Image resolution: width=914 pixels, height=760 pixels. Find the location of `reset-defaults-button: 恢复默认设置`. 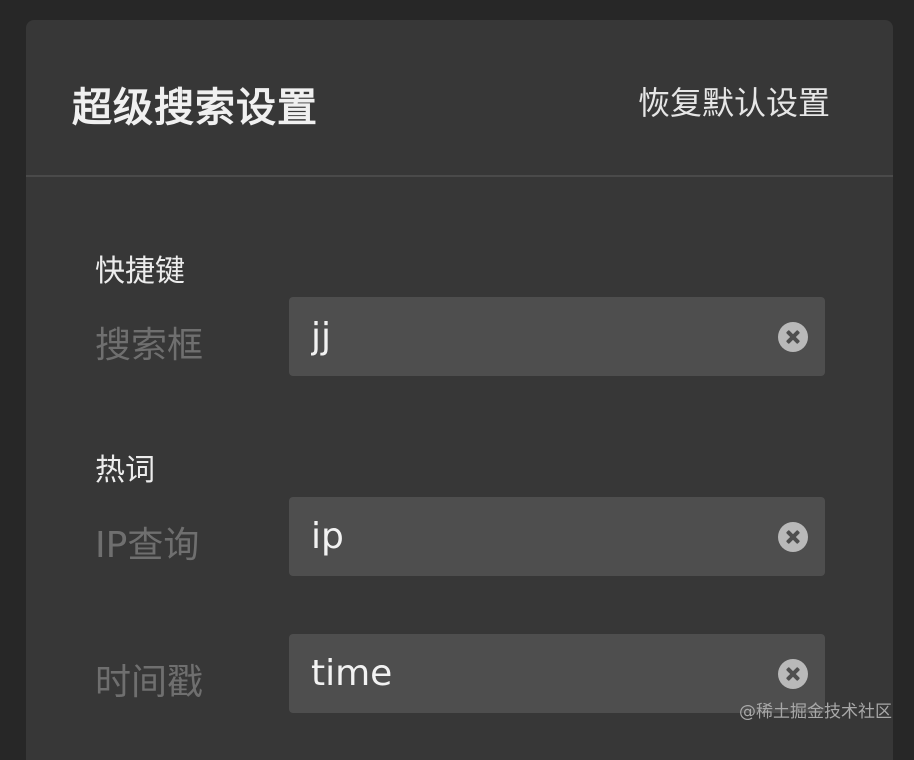

reset-defaults-button: 恢复默认设置 is located at coordinates (734, 101).